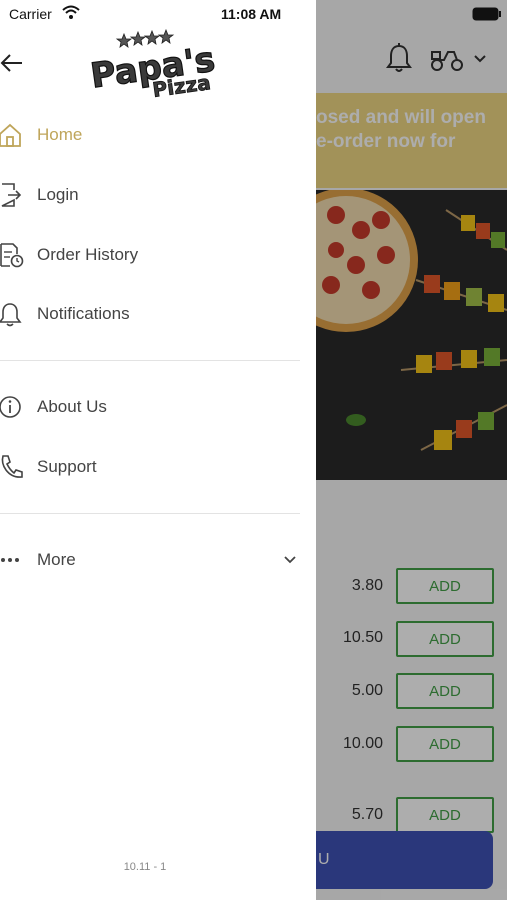  What do you see at coordinates (158, 314) in the screenshot?
I see `menu-item-notifications: Notifications` at bounding box center [158, 314].